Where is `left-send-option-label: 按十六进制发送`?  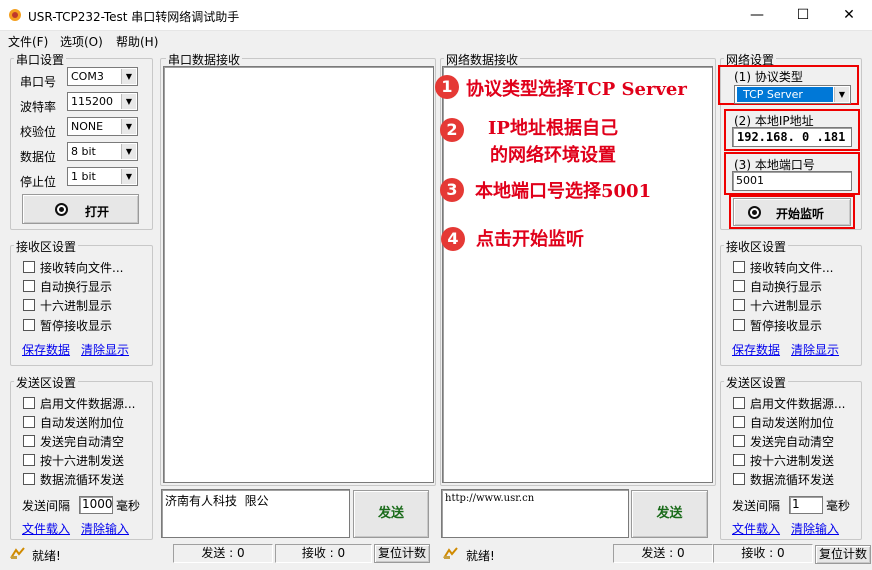
left-send-option-label: 按十六进制发送 is located at coordinates (82, 461).